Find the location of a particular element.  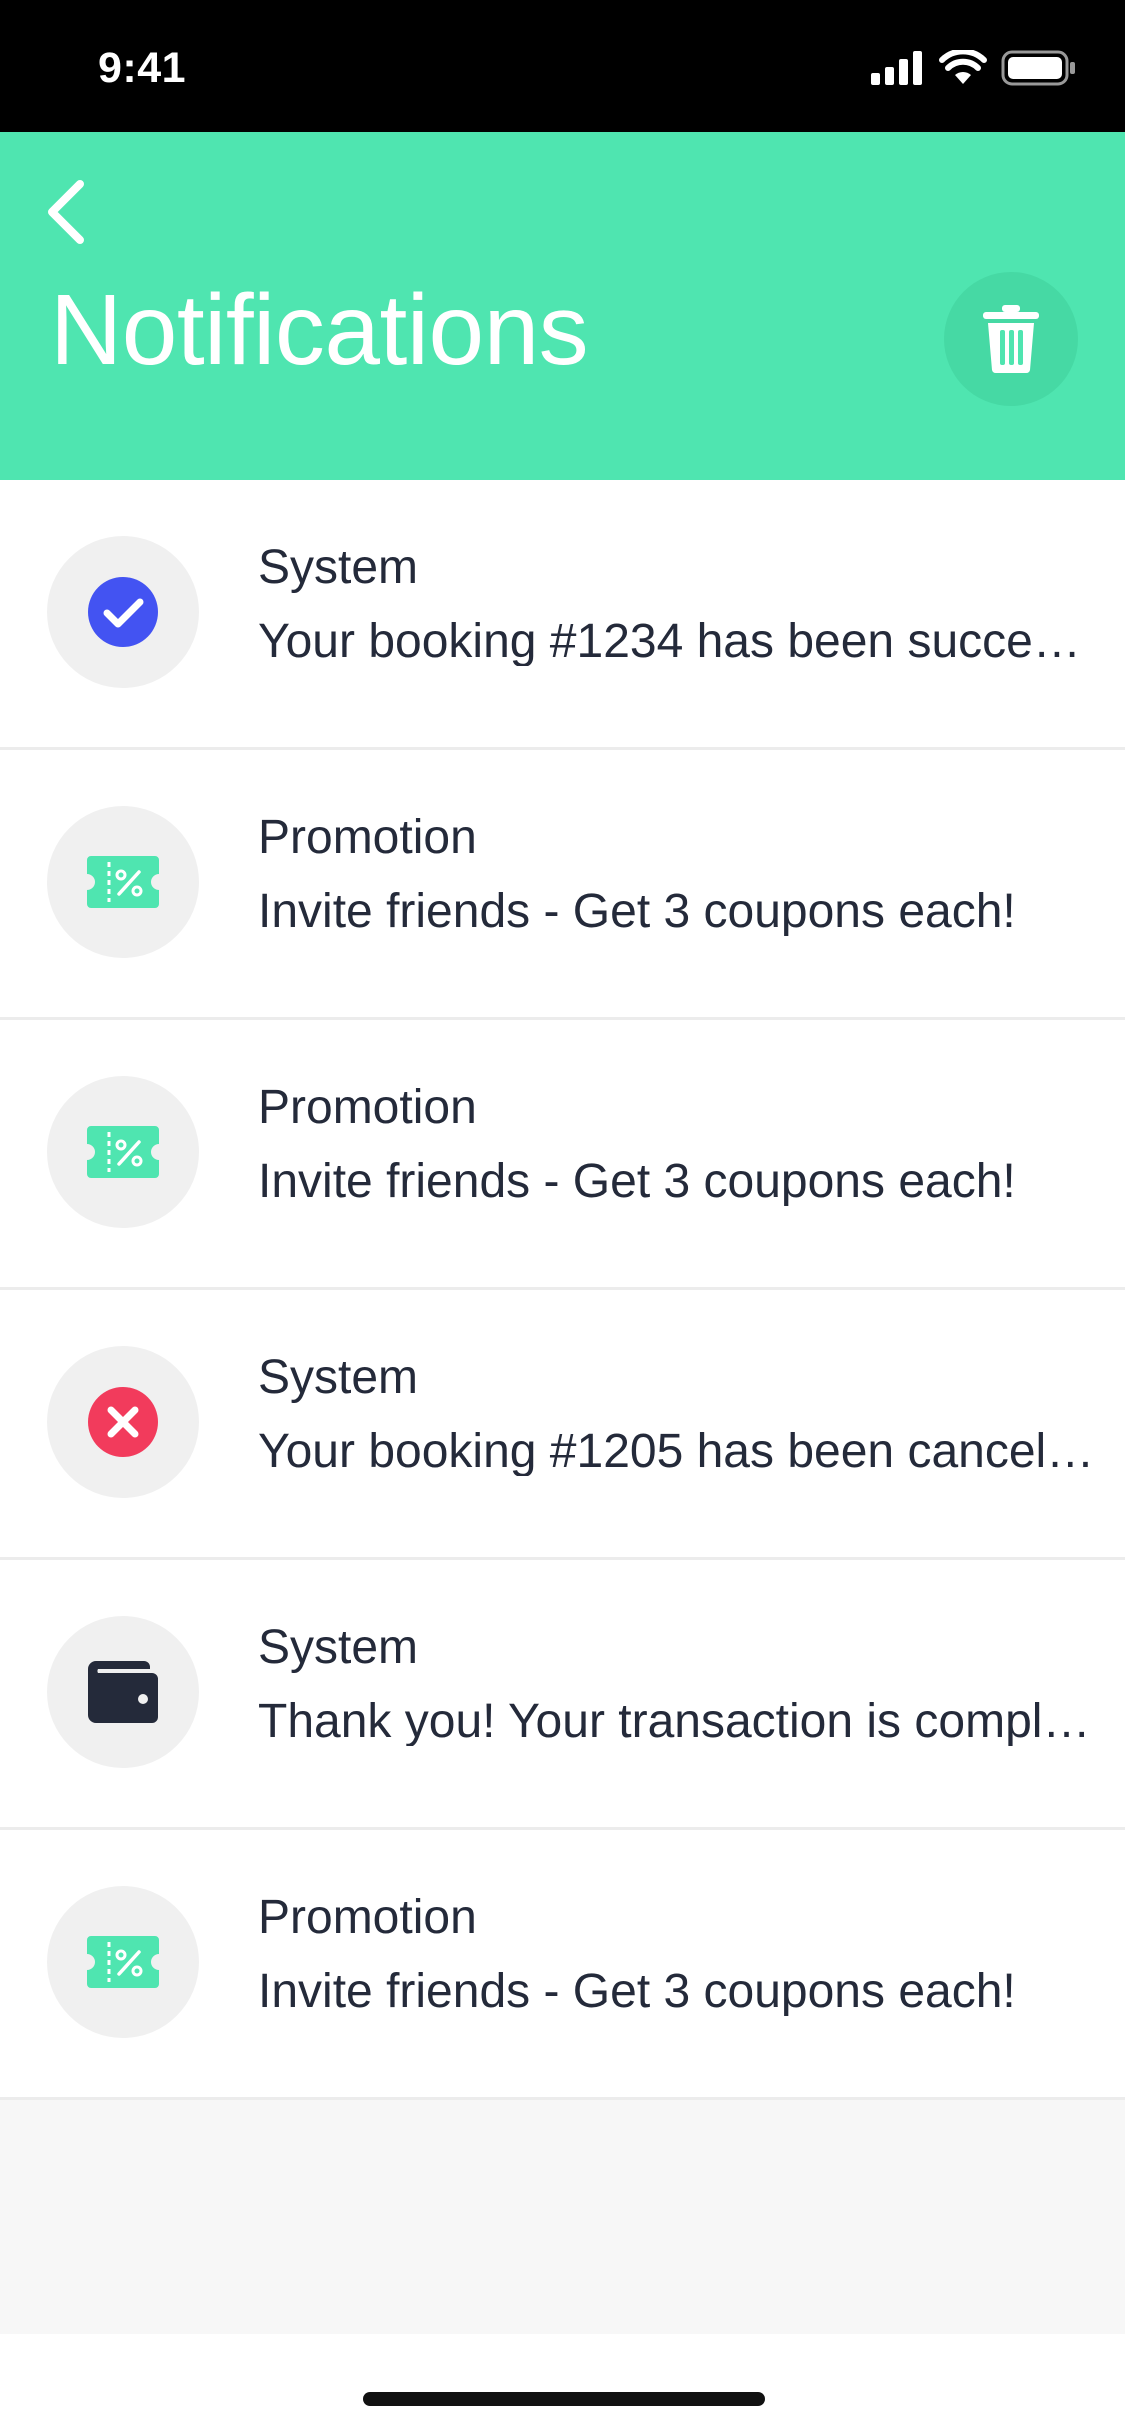

home-indicator is located at coordinates (564, 2399).